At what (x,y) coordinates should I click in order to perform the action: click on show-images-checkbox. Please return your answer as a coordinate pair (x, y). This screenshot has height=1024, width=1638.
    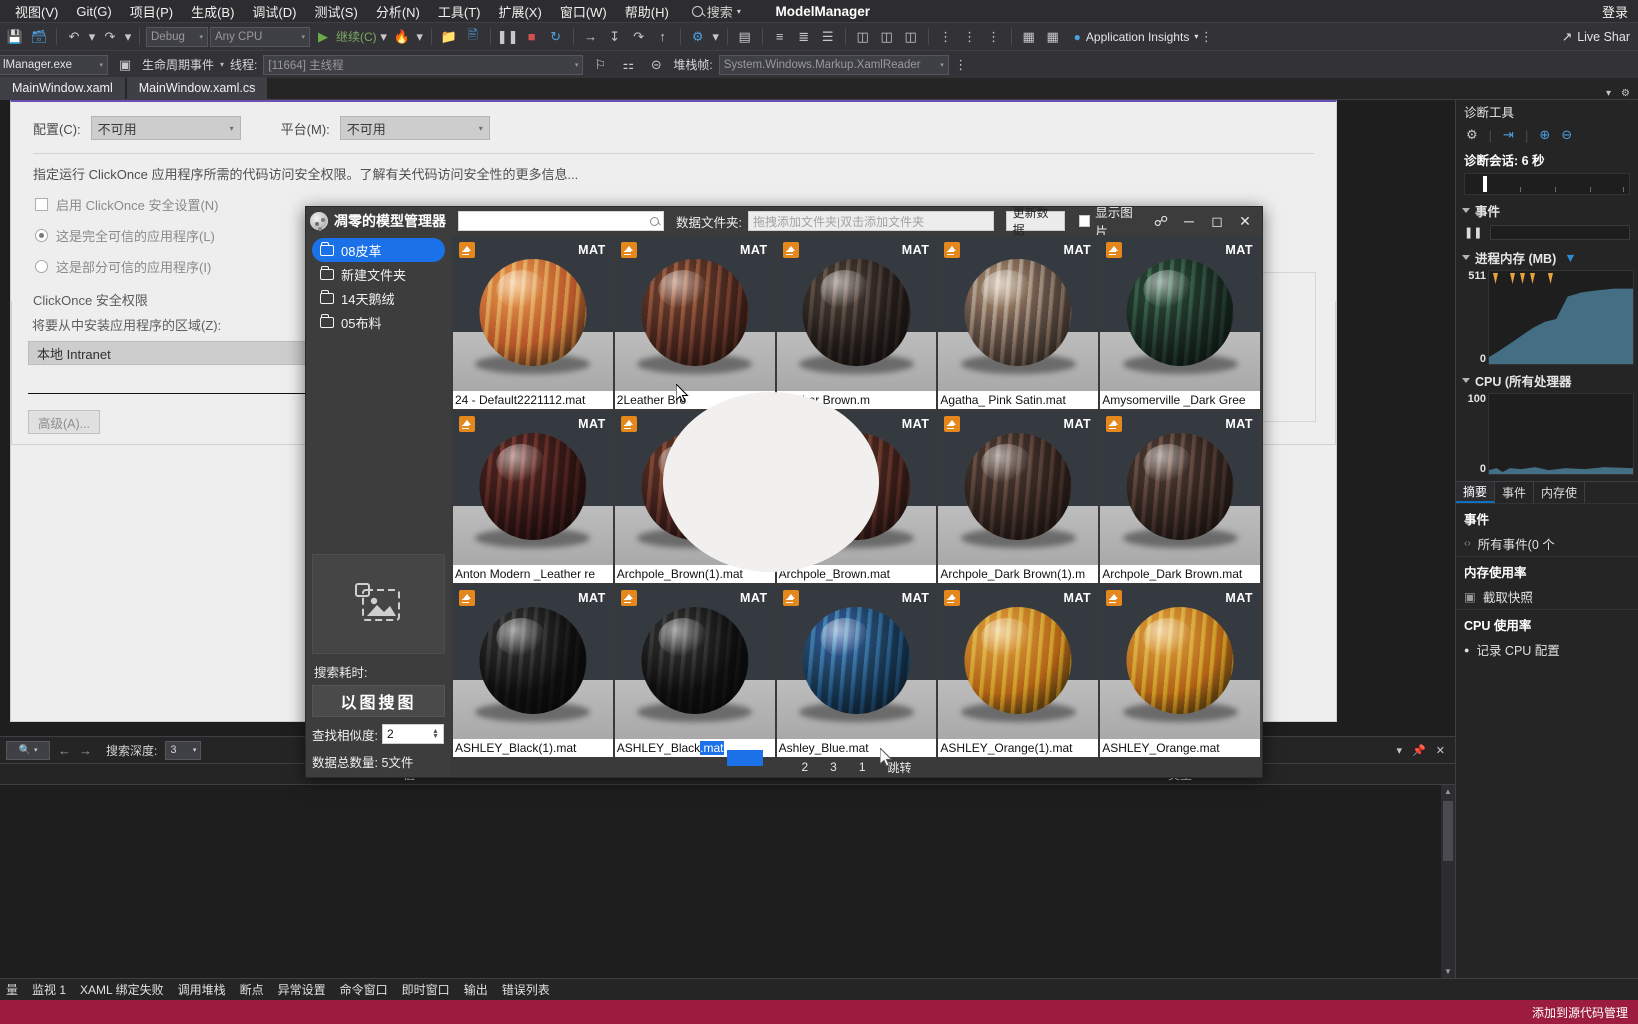
    Looking at the image, I should click on (1084, 221).